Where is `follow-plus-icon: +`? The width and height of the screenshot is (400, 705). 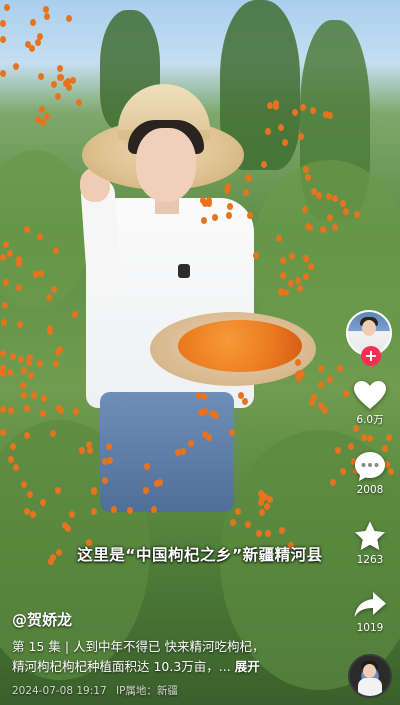
follow-plus-icon: + is located at coordinates (371, 356).